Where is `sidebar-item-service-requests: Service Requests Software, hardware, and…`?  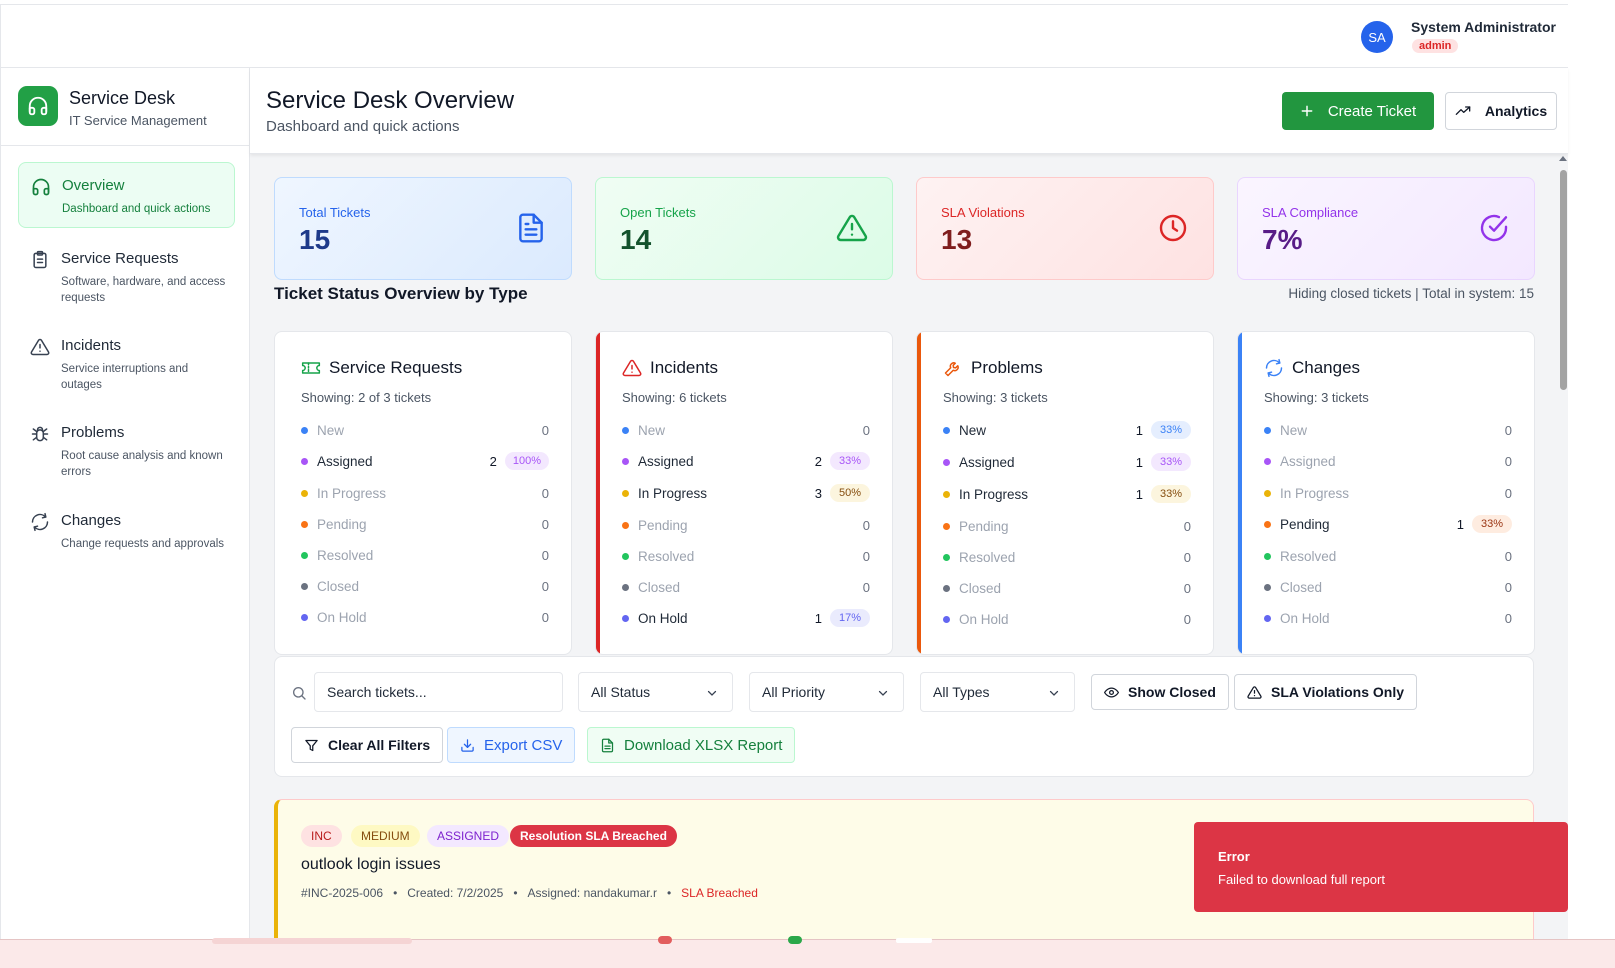 sidebar-item-service-requests: Service Requests Software, hardware, and… is located at coordinates (126, 276).